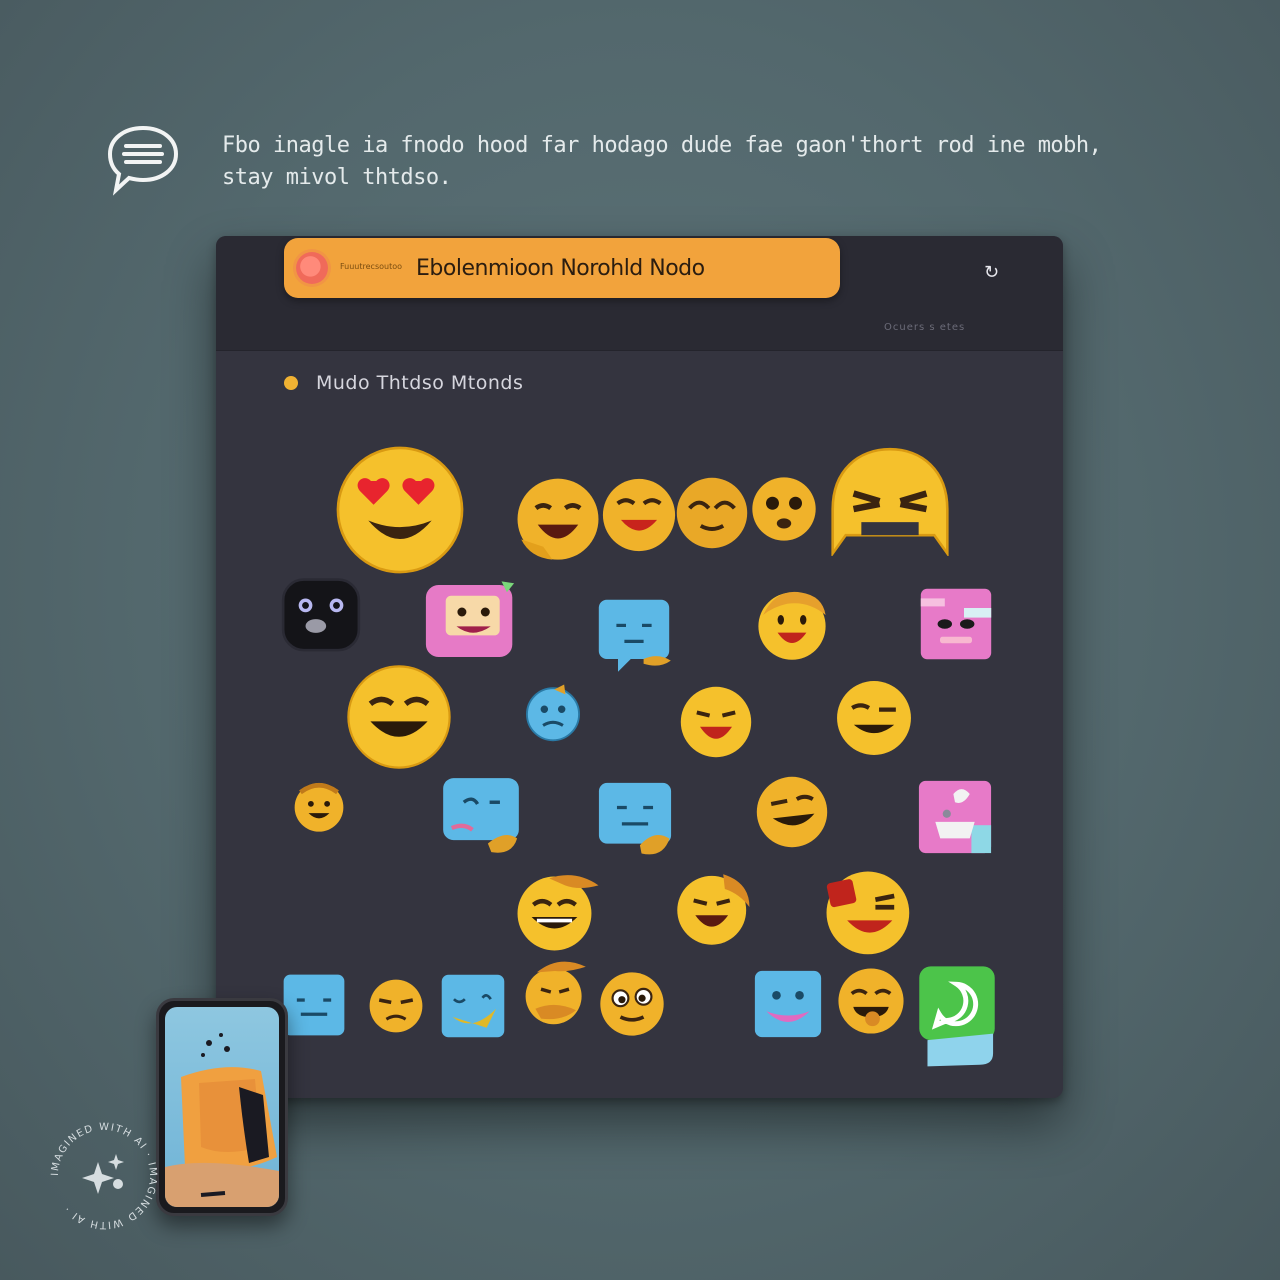  What do you see at coordinates (420, 383) in the screenshot?
I see `section-title: Mudo Thtdso Mtonds` at bounding box center [420, 383].